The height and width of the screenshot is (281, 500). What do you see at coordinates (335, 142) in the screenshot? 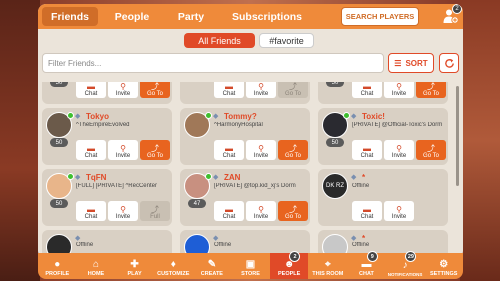
I see `level-badge: 50` at bounding box center [335, 142].